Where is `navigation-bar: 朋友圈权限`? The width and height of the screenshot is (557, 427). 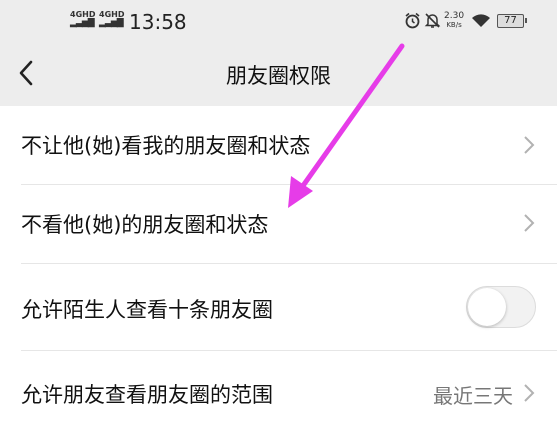 navigation-bar: 朋友圈权限 is located at coordinates (278, 75).